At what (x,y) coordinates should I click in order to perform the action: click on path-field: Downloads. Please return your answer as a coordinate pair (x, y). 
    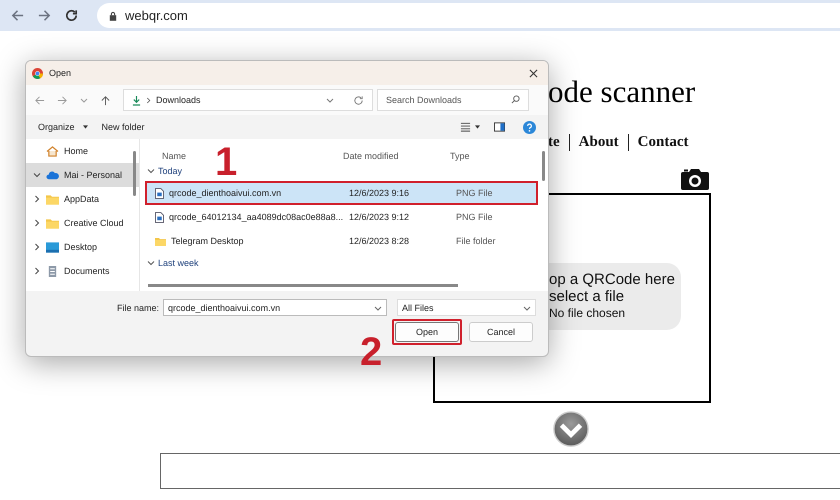
    Looking at the image, I should click on (248, 100).